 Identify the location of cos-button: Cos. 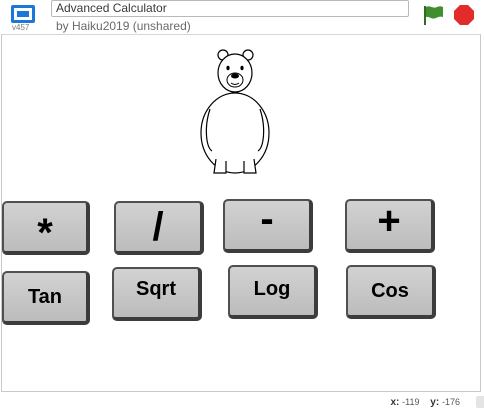
(391, 292).